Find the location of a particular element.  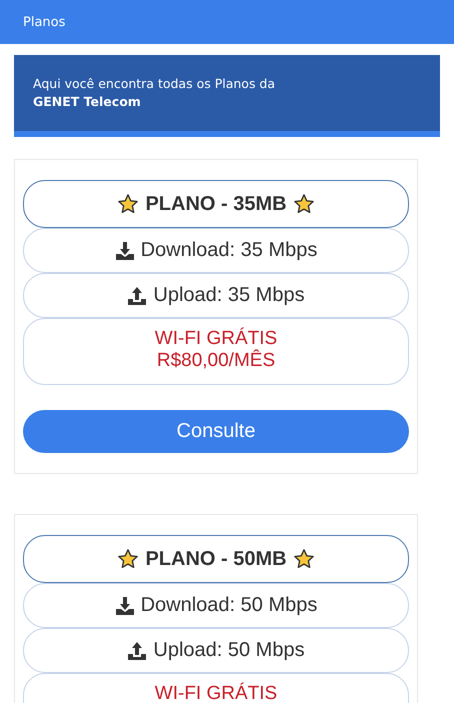

plan-name: PLANO - 35MB is located at coordinates (216, 204).